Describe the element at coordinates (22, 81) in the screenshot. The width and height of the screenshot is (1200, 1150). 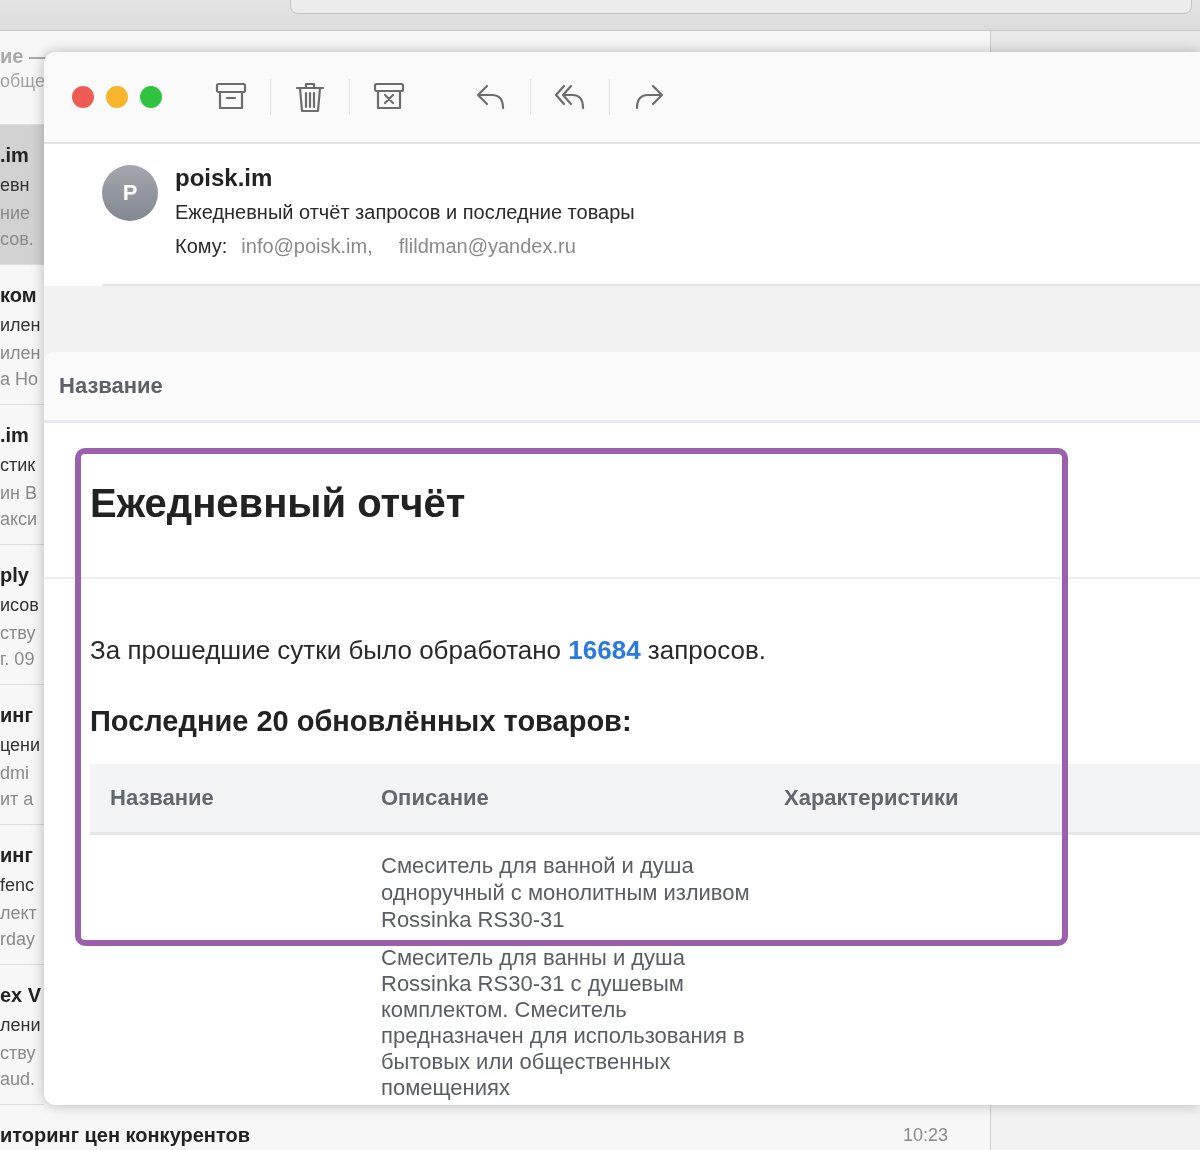
I see `mailbox-subtitle: обще` at that location.